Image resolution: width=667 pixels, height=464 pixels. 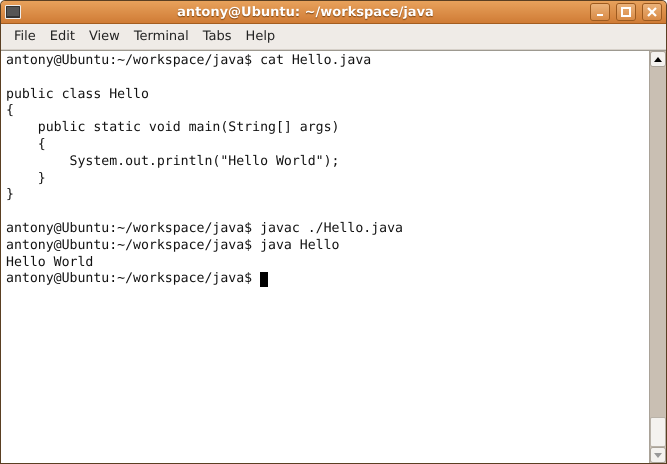 What do you see at coordinates (25, 36) in the screenshot?
I see `menu-item: File` at bounding box center [25, 36].